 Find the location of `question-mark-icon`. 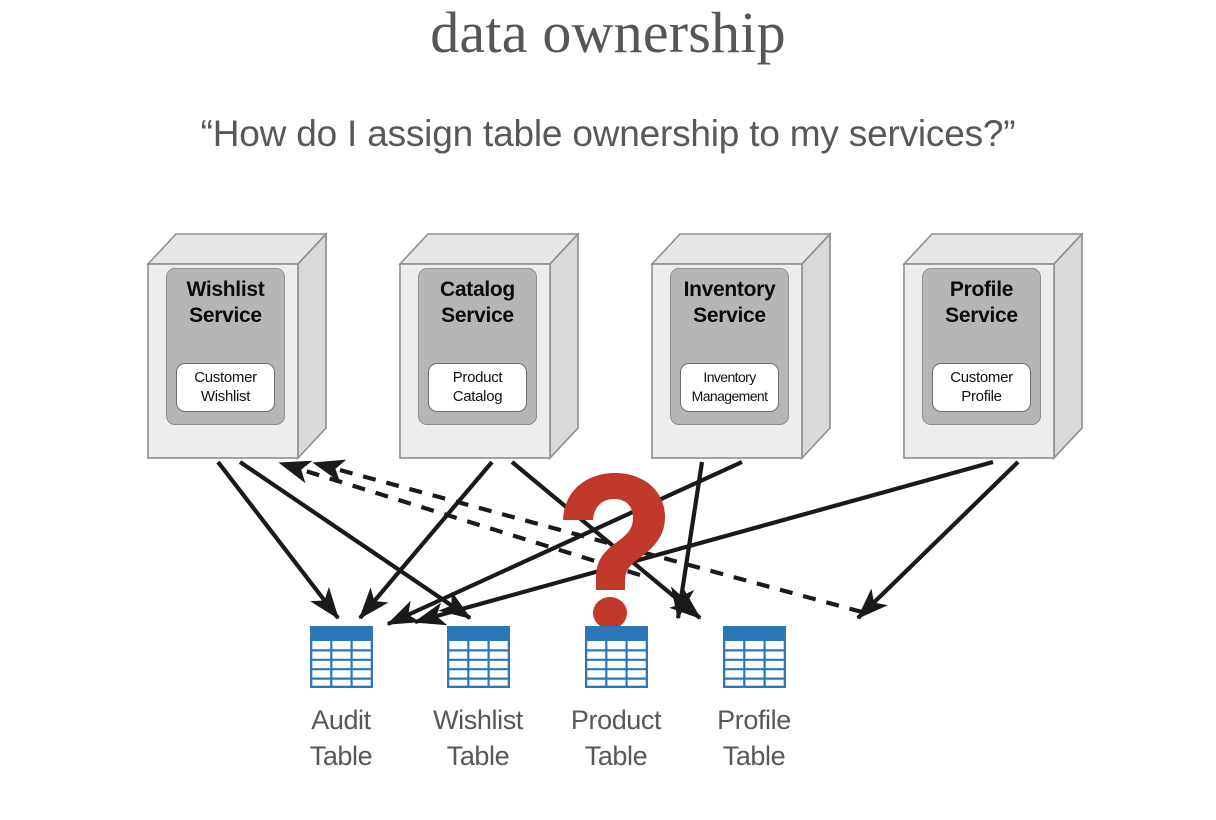

question-mark-icon is located at coordinates (614, 551).